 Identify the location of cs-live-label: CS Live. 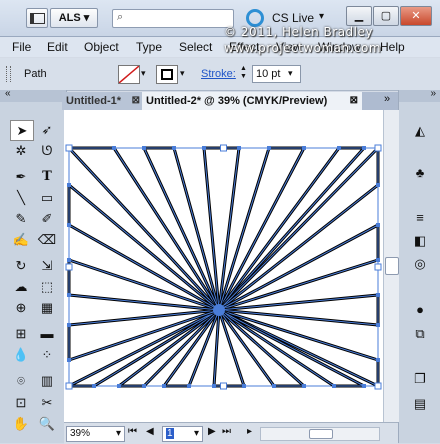
(293, 18).